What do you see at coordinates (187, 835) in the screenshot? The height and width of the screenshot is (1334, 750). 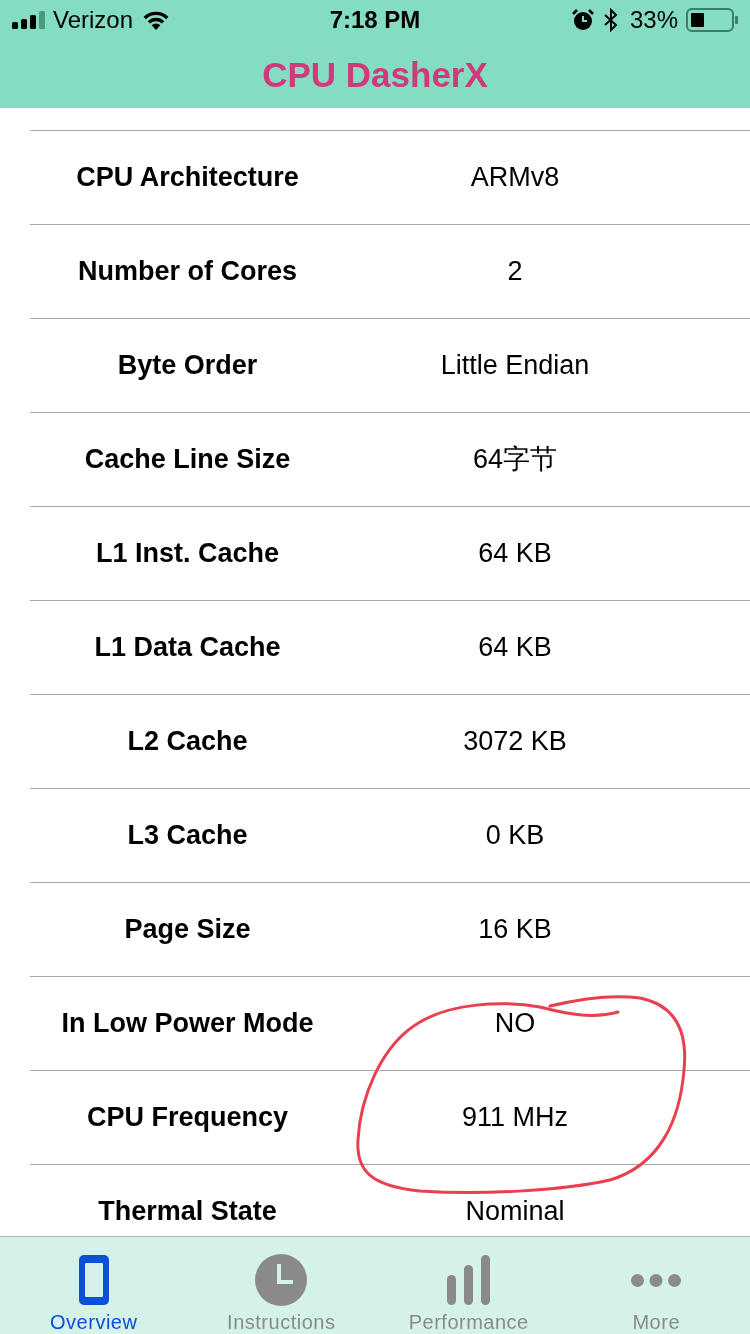 I see `row-label: L3 Cache` at bounding box center [187, 835].